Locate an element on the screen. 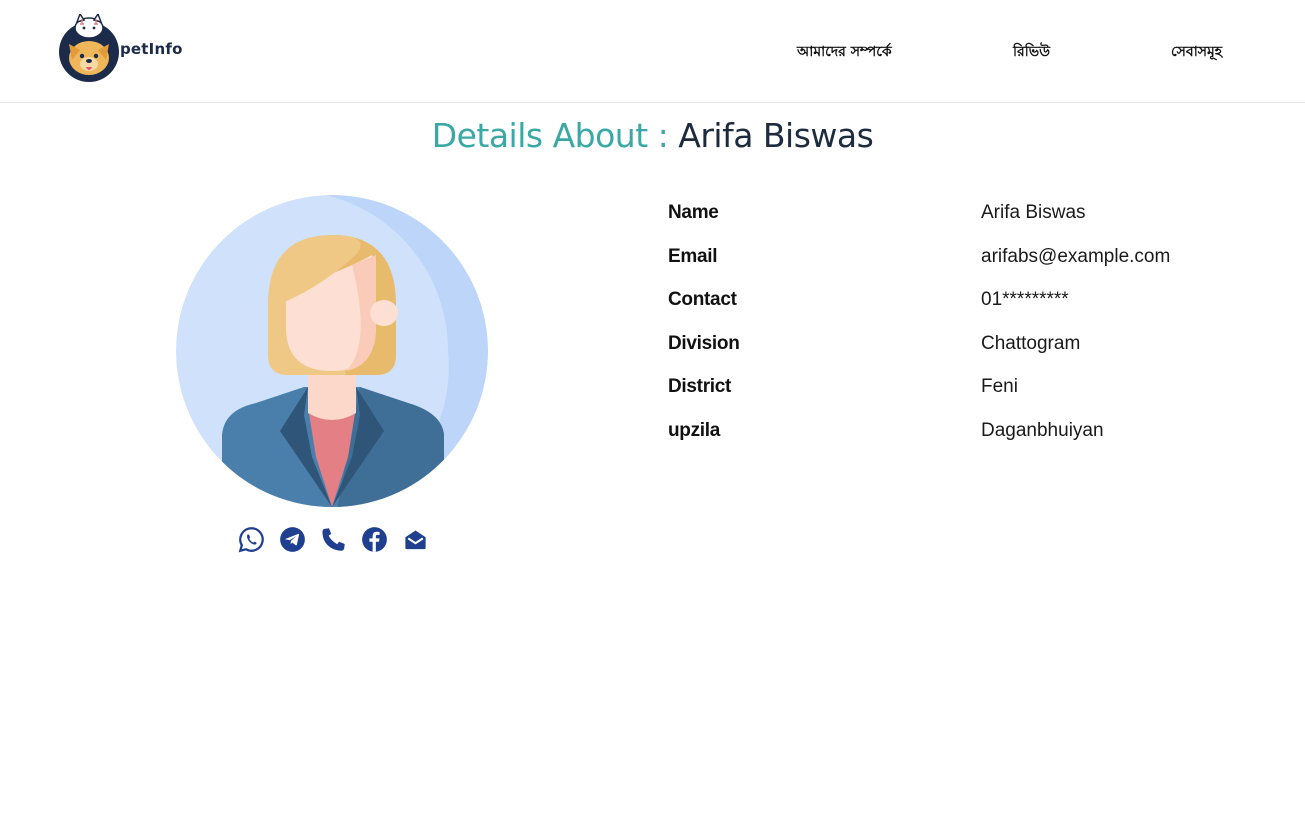 The height and width of the screenshot is (839, 1305). detail-label: Division is located at coordinates (704, 343).